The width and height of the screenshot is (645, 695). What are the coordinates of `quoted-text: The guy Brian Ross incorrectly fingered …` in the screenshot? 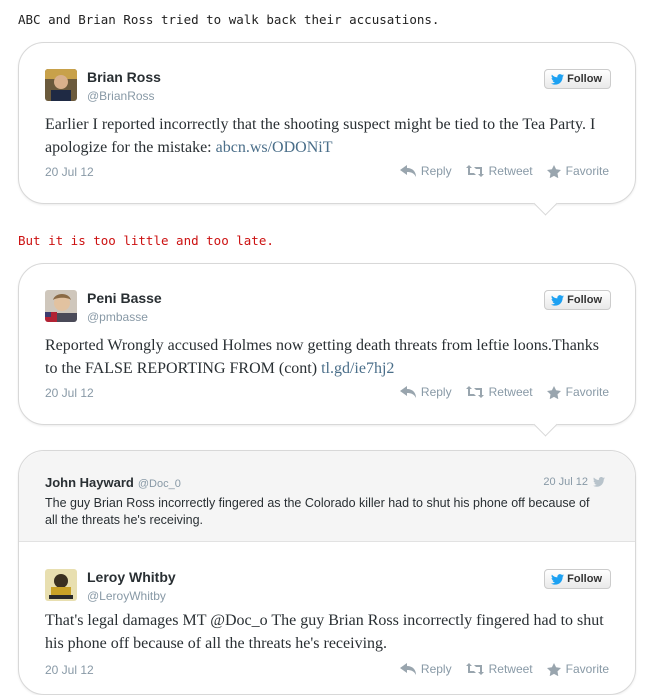 It's located at (317, 511).